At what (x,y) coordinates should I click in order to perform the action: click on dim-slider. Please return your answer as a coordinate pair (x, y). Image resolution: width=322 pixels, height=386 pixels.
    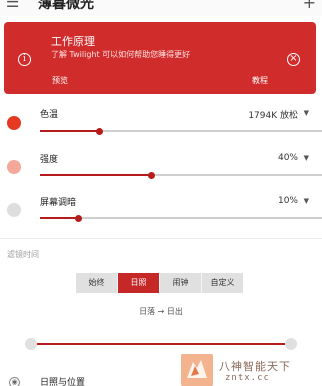
    Looking at the image, I should click on (181, 218).